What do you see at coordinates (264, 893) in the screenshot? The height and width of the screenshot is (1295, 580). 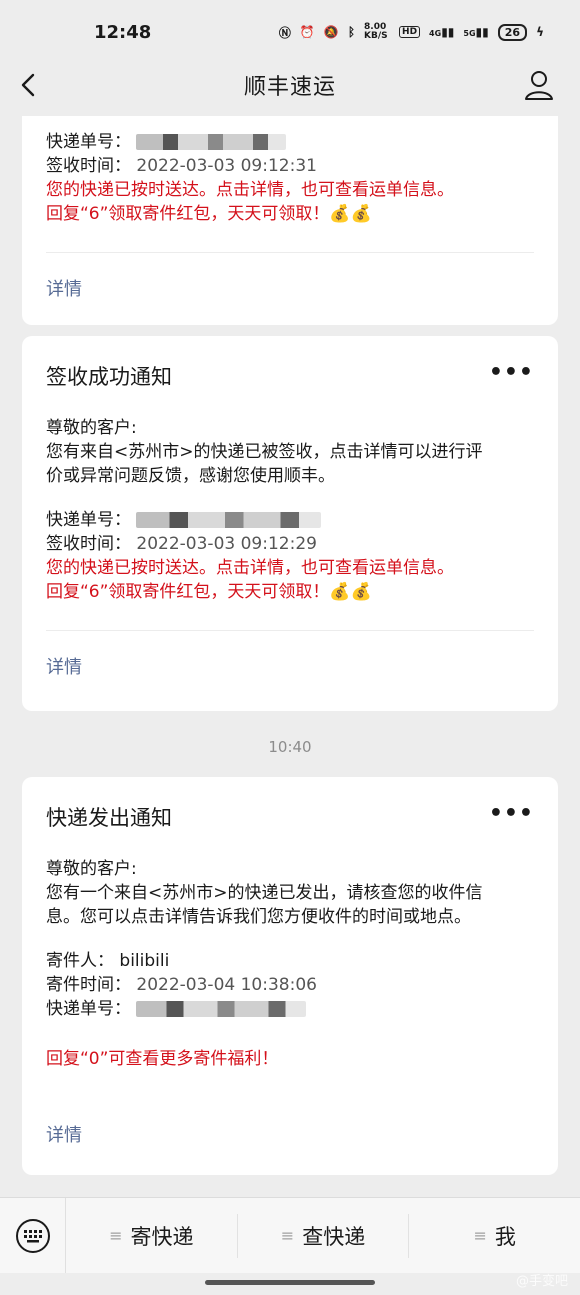 I see `body-line-1: 您有一个来自<苏州市>的快递已发出，请核查您的收件信` at bounding box center [264, 893].